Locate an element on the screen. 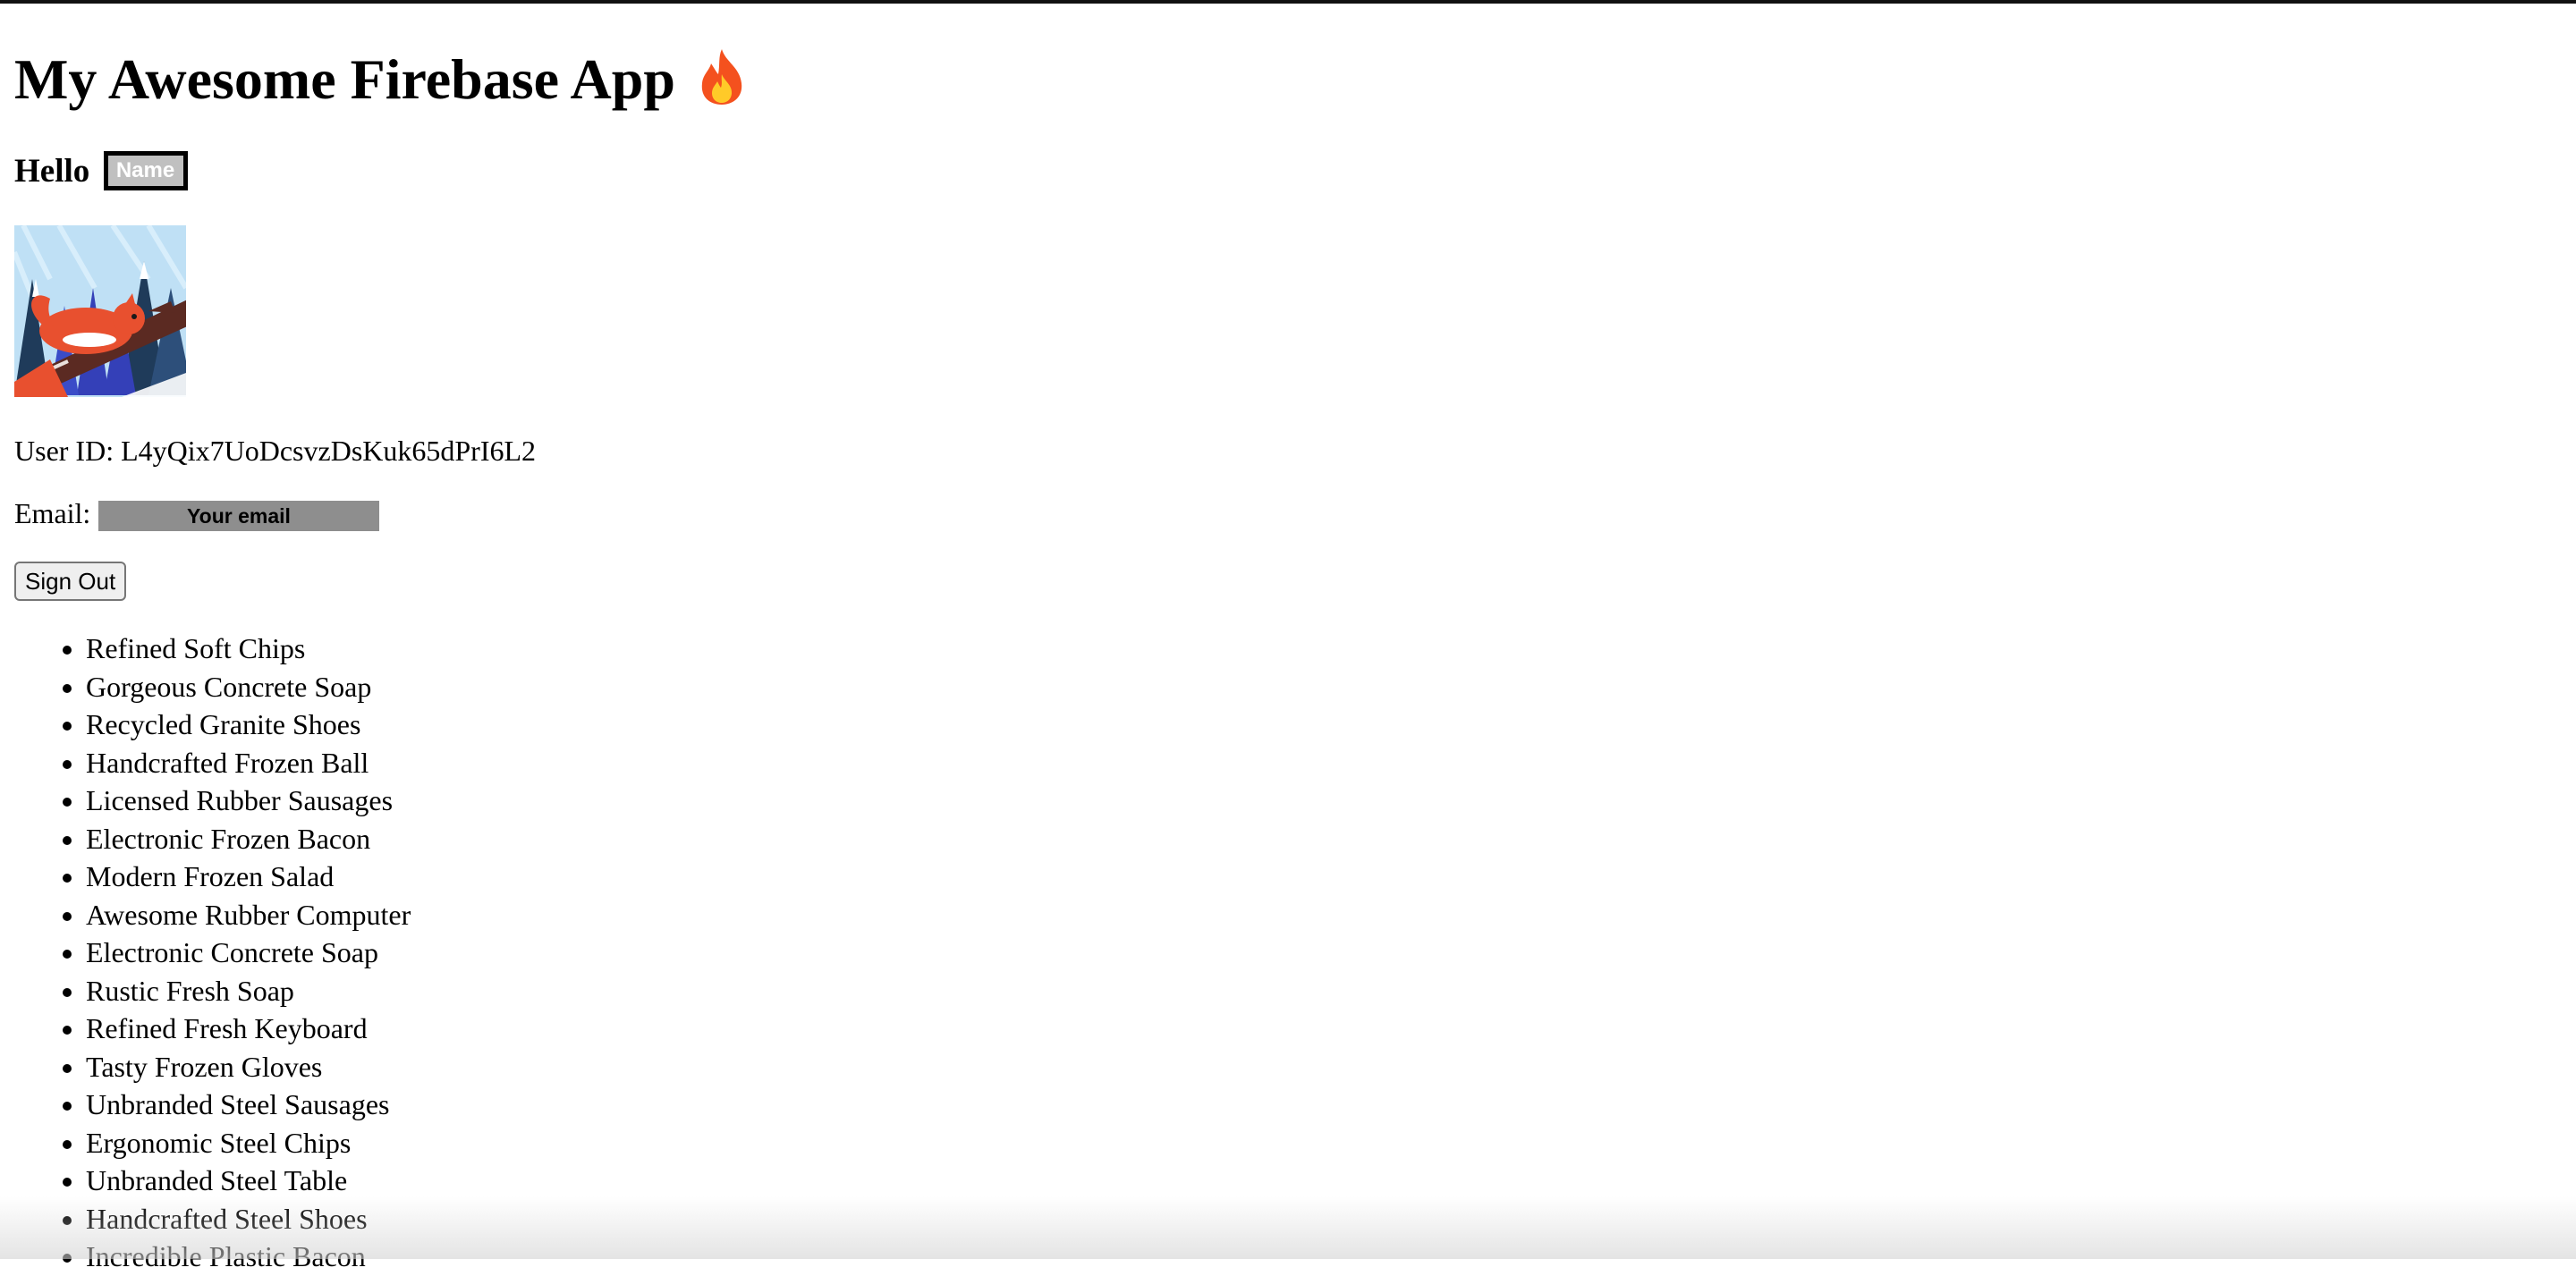 The width and height of the screenshot is (2576, 1276). list-item: Ergonomic Steel Chips is located at coordinates (248, 1143).